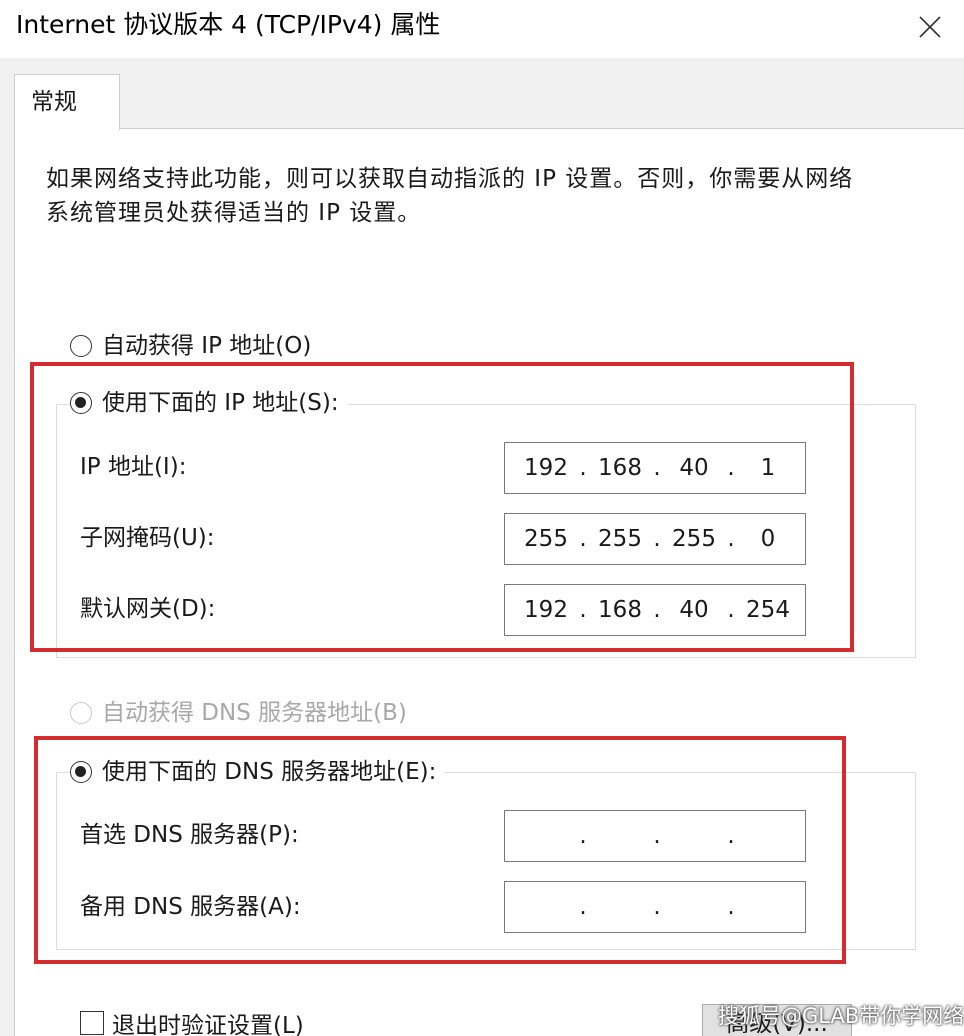 The image size is (964, 1036). I want to click on radio-auto-ip: 自动获得 IP 地址(O), so click(190, 346).